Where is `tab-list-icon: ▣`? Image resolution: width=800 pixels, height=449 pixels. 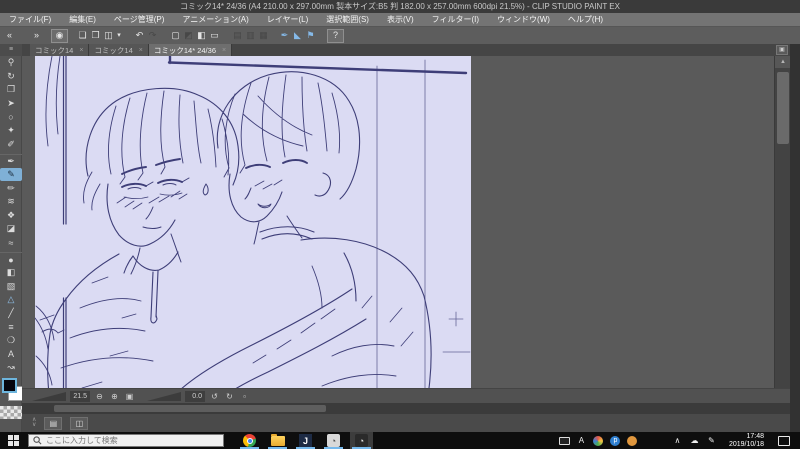
tab-list-icon: ▣ is located at coordinates (782, 50).